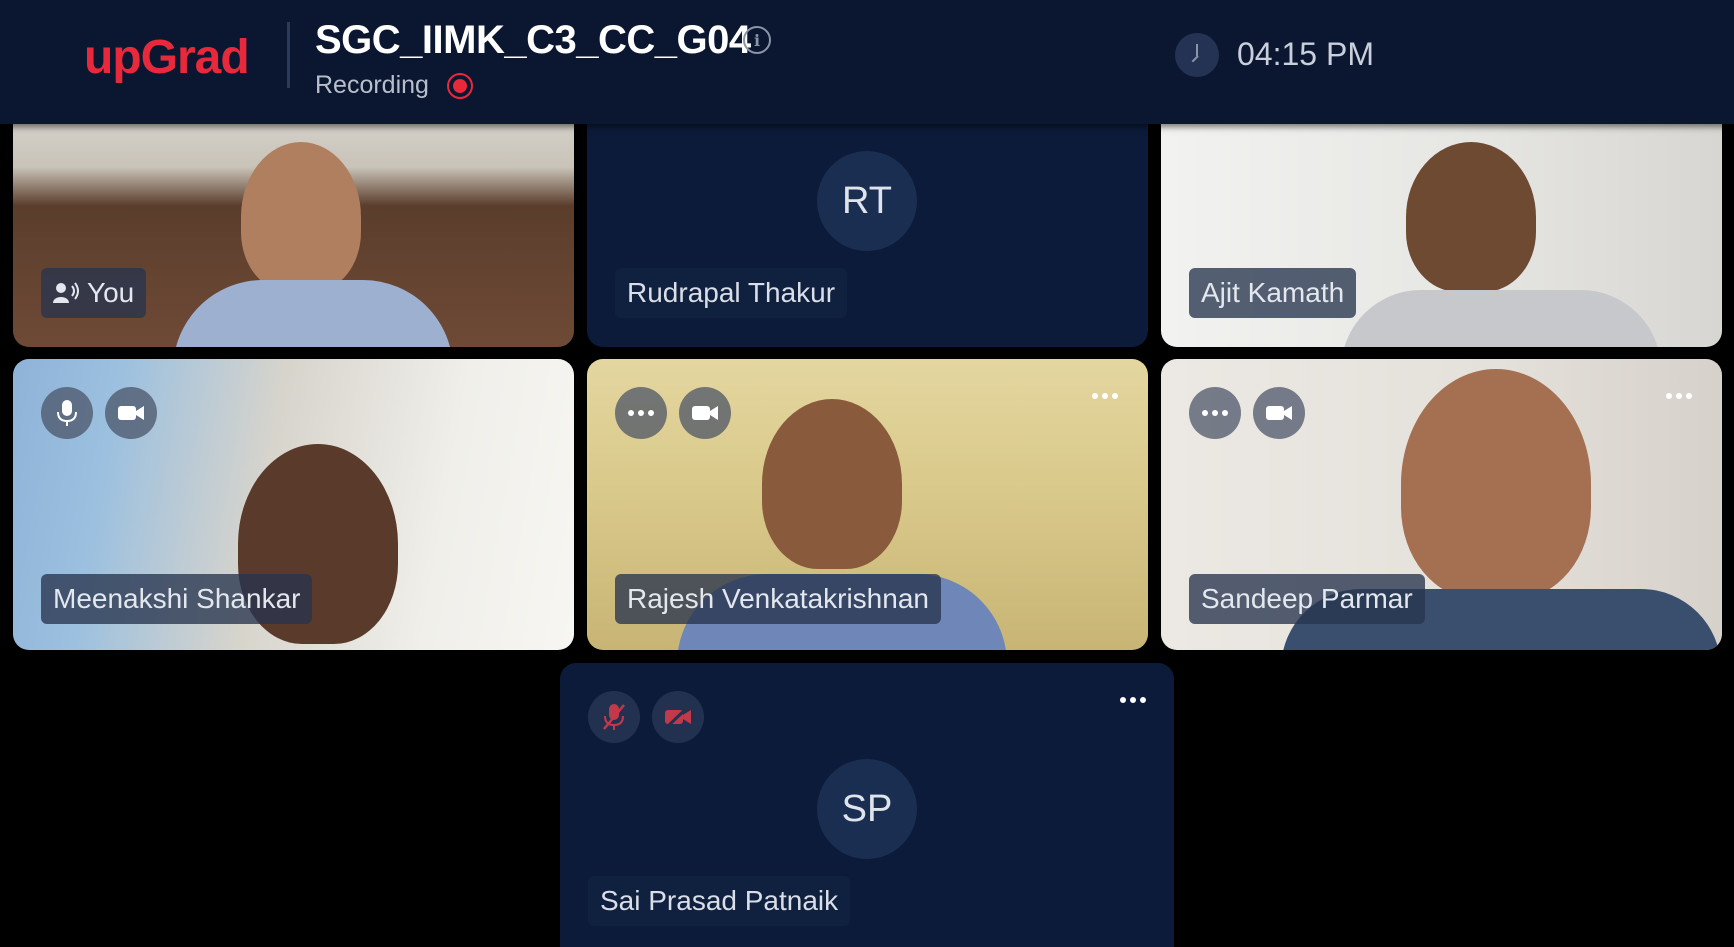 The height and width of the screenshot is (947, 1734). What do you see at coordinates (177, 599) in the screenshot?
I see `participant-name-tag: Meenakshi Shankar` at bounding box center [177, 599].